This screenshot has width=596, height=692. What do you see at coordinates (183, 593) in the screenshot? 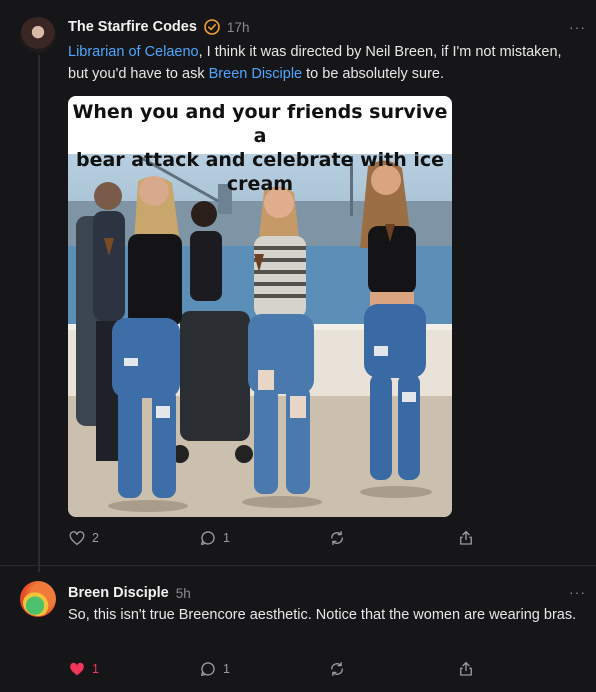
I see `post-time: 5h` at bounding box center [183, 593].